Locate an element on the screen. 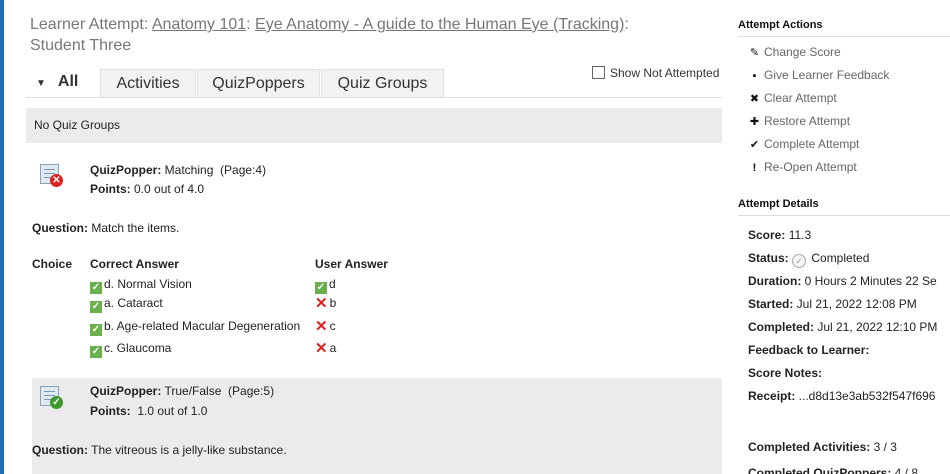 The height and width of the screenshot is (474, 950). change-score-action: ✎ Change Score is located at coordinates (794, 52).